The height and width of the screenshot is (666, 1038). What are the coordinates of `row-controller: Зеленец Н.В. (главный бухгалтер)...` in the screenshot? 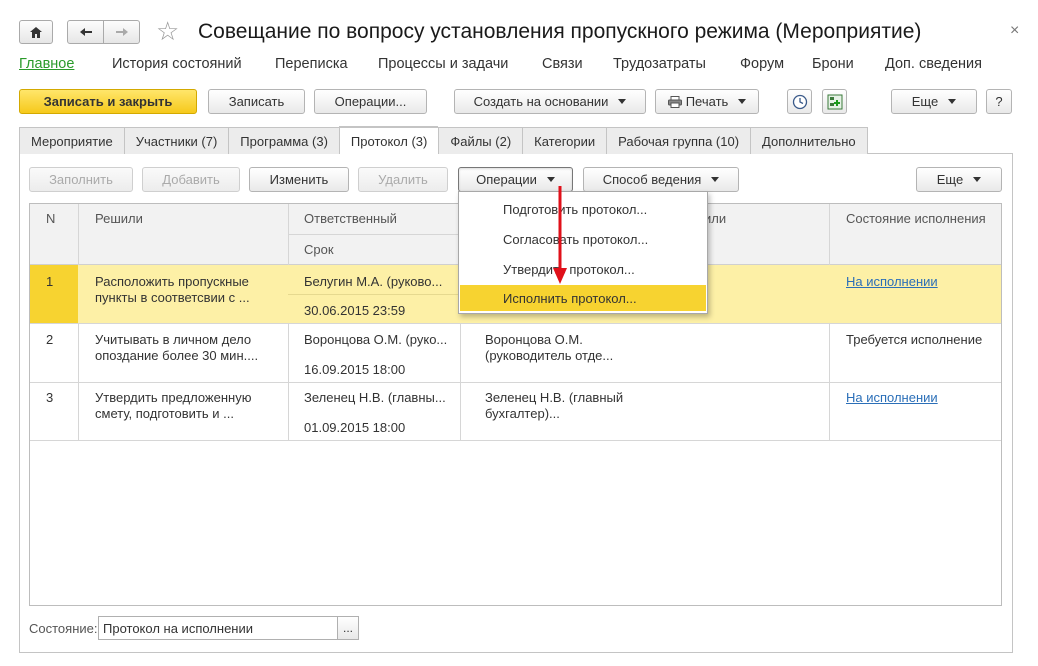 It's located at (554, 405).